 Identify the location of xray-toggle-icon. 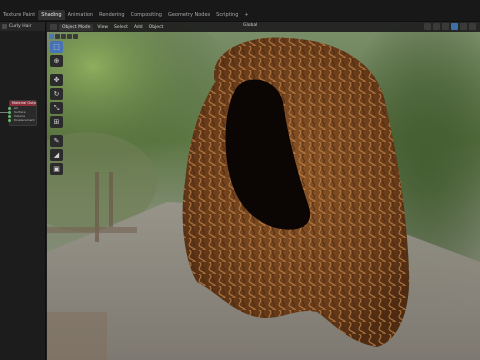
(445, 26).